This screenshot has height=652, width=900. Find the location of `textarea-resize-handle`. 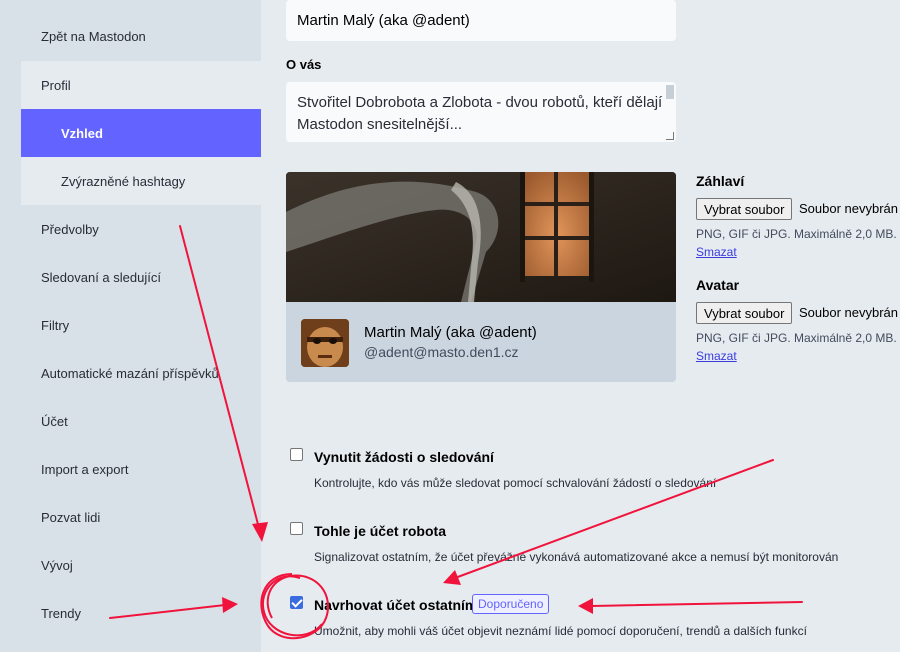

textarea-resize-handle is located at coordinates (670, 136).